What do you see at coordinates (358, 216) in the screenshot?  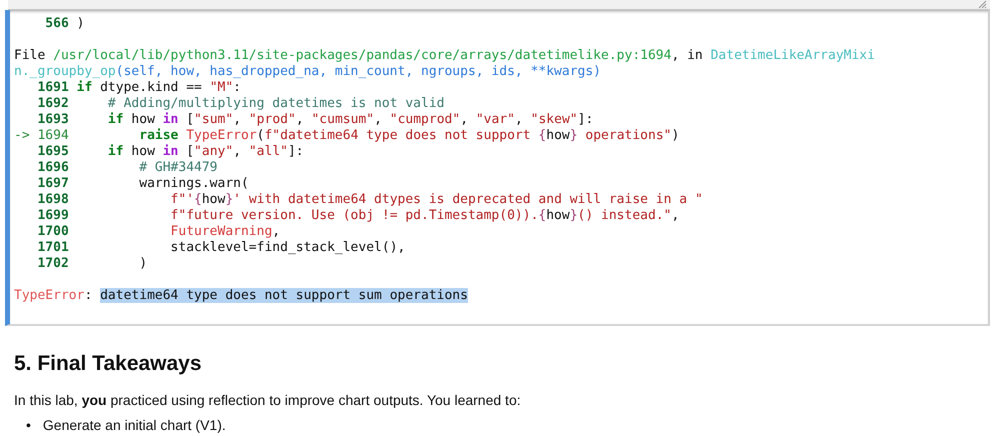 I see `code-line: 1699 f"future version. Use (obj != pd.Timestamp(0)).{how}() instead.",` at bounding box center [358, 216].